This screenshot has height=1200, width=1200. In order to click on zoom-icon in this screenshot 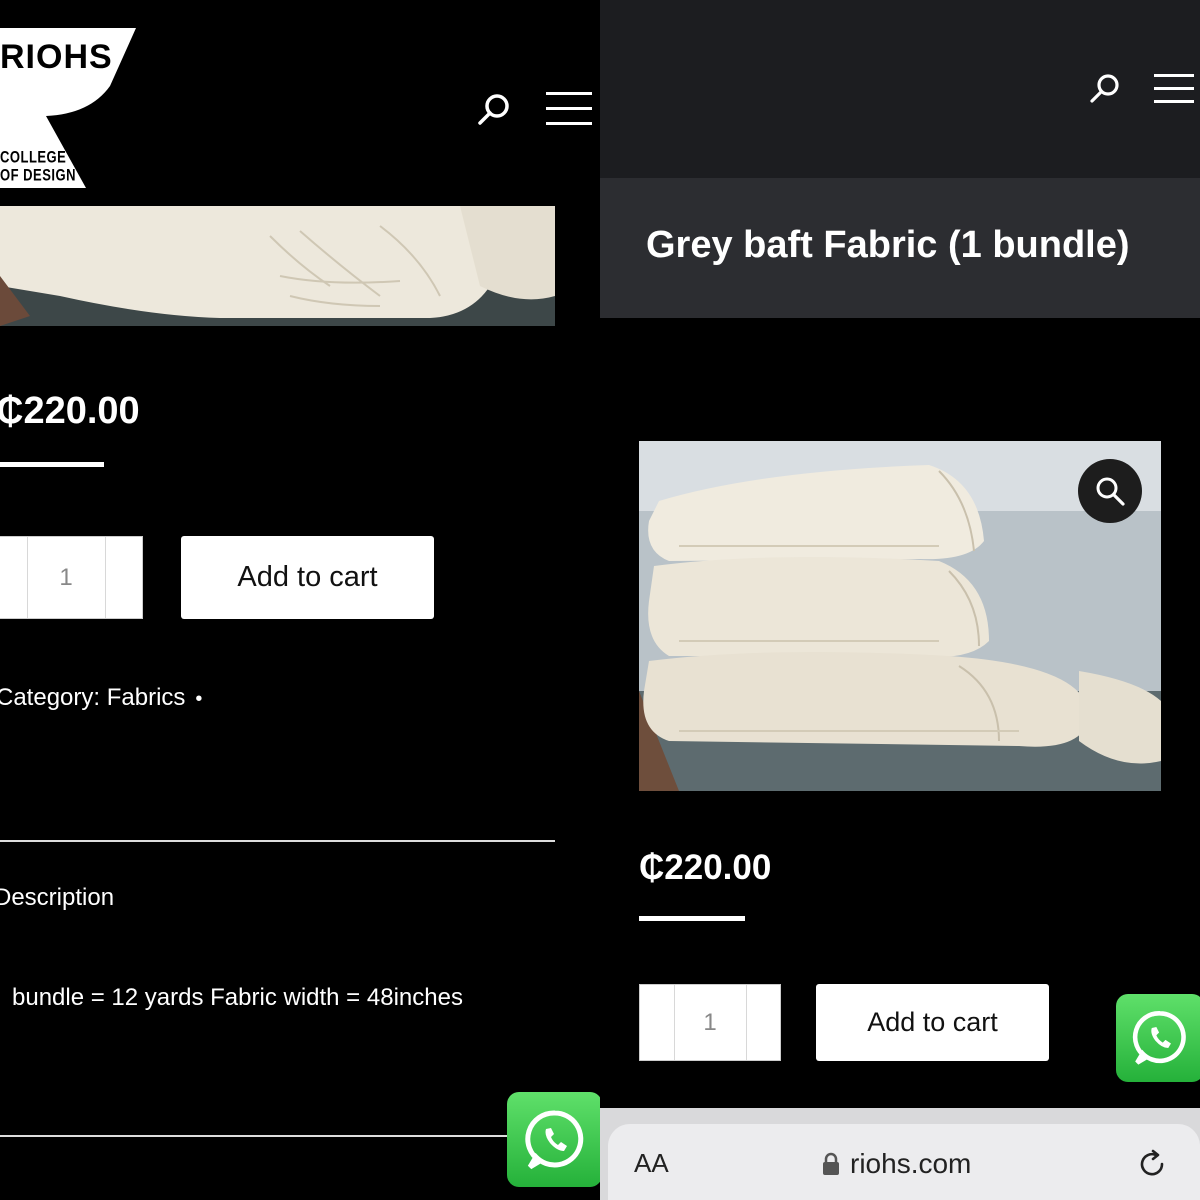, I will do `click(1110, 491)`.